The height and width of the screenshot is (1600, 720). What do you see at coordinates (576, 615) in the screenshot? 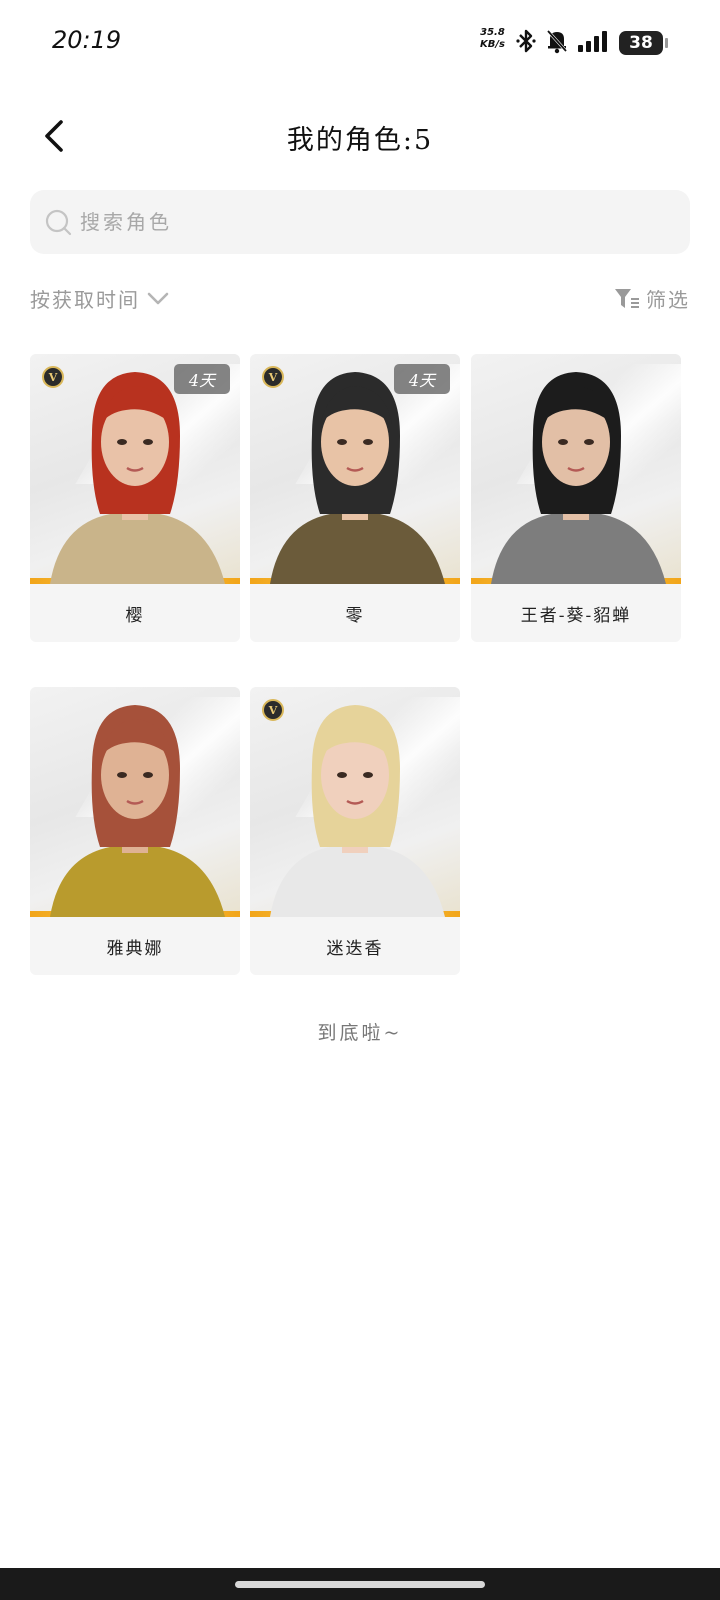
I see `character-name: 王者-葵-貂蝉` at bounding box center [576, 615].